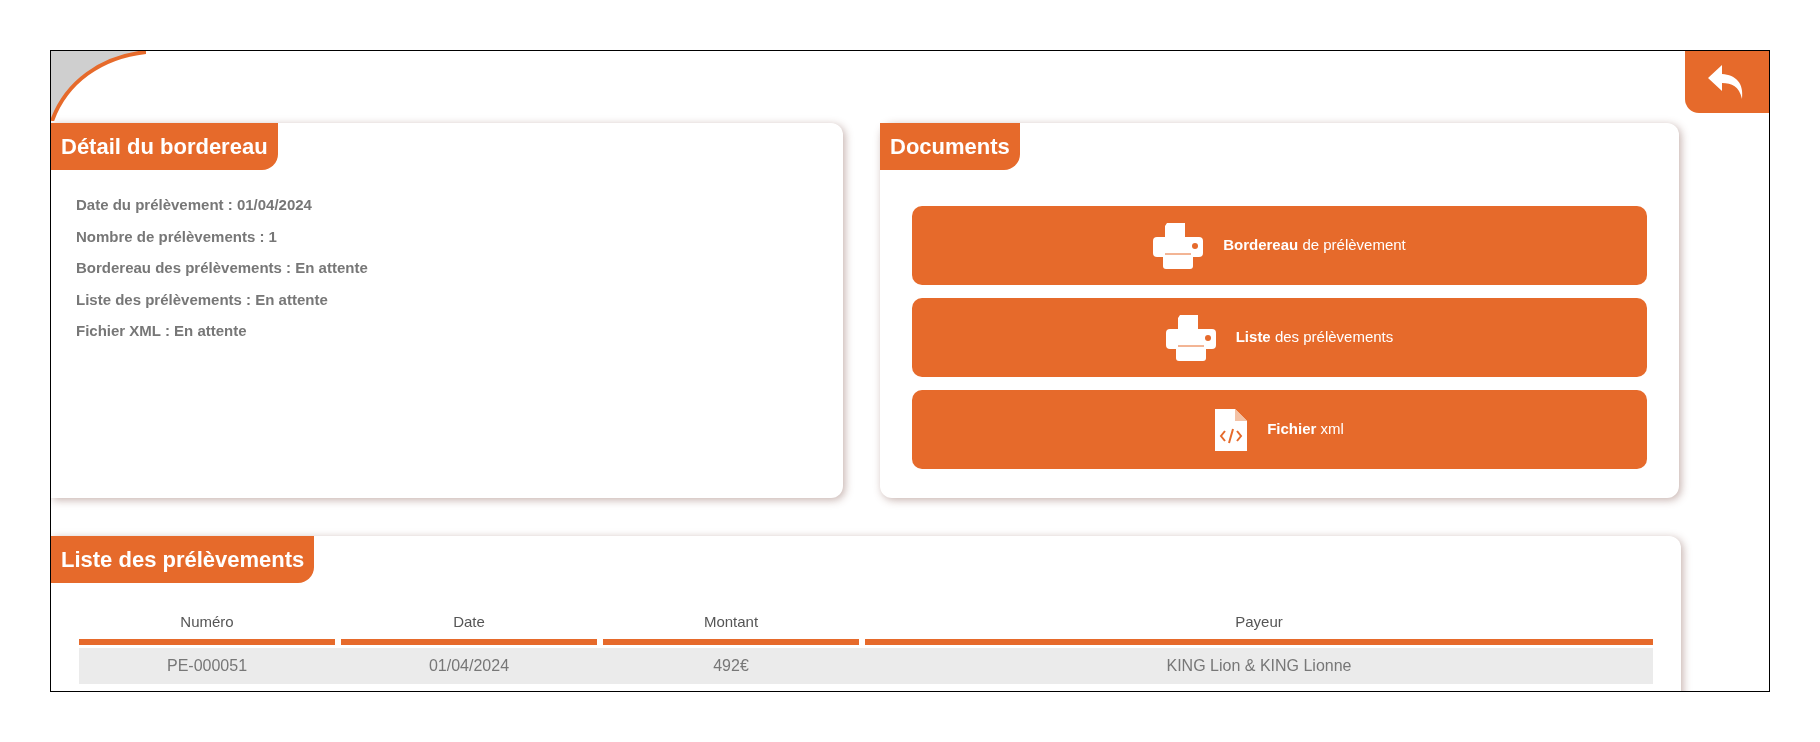  Describe the element at coordinates (202, 299) in the screenshot. I see `detail-line: Liste des prélèvements : En attente` at that location.